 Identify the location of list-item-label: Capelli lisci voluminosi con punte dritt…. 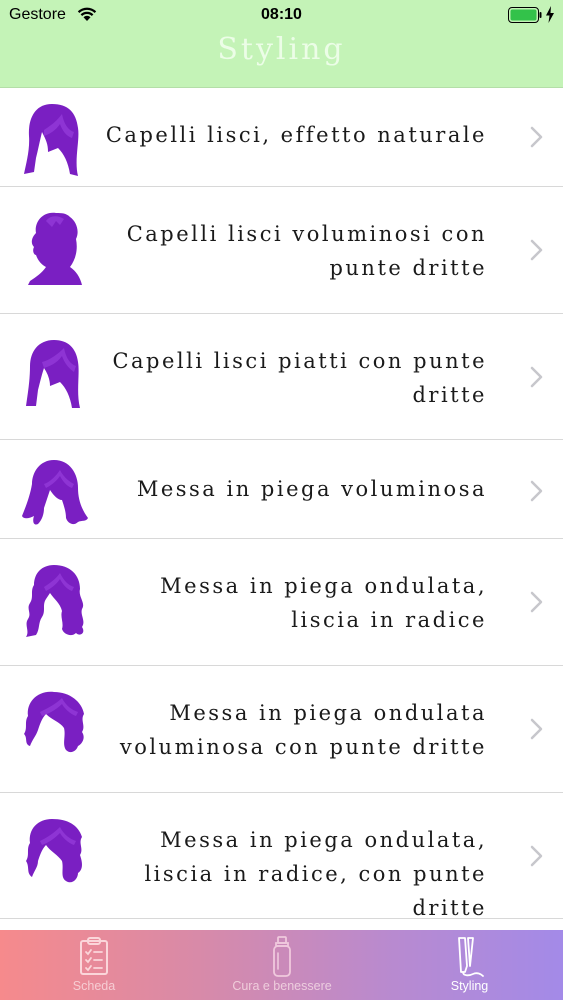
(306, 251).